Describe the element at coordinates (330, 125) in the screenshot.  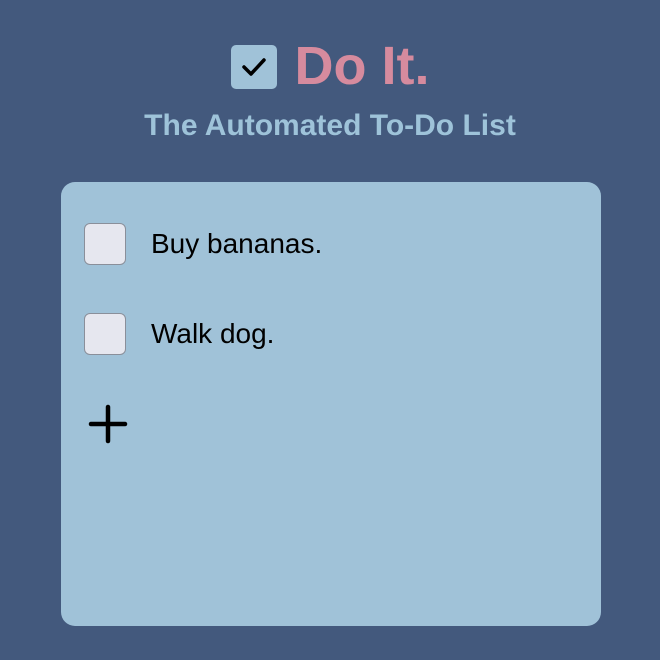
I see `app-subtitle: The Automated To-Do List` at that location.